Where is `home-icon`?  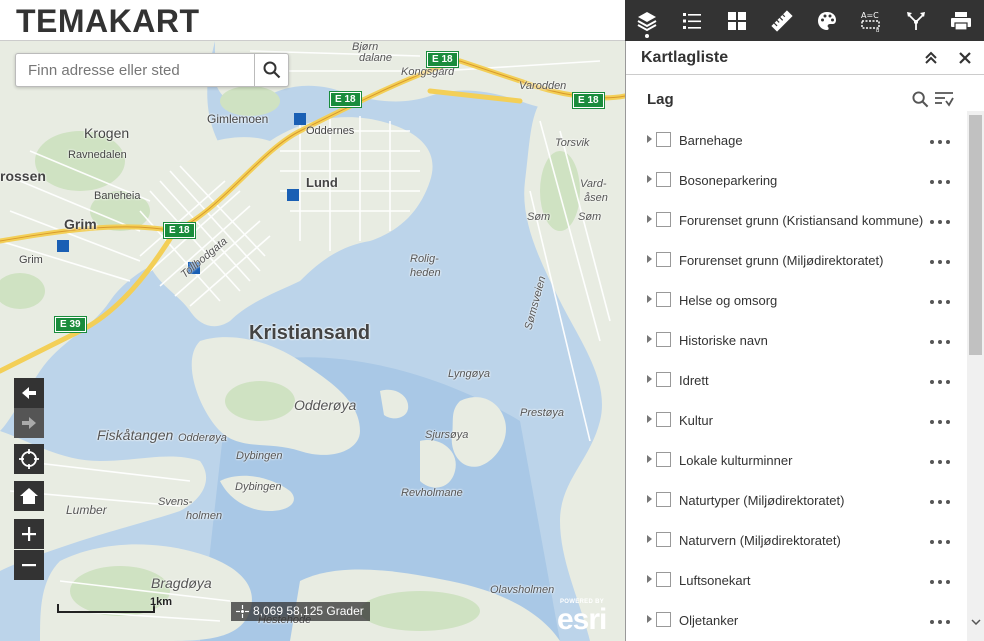
home-icon is located at coordinates (29, 496).